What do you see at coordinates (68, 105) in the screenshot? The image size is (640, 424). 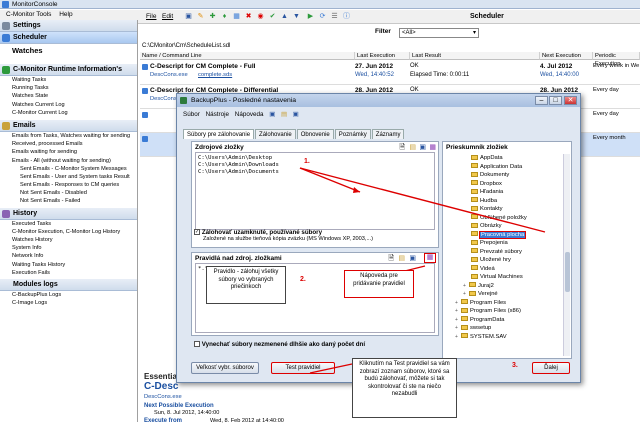 I see `sidebar-item: Watches Current Log` at bounding box center [68, 105].